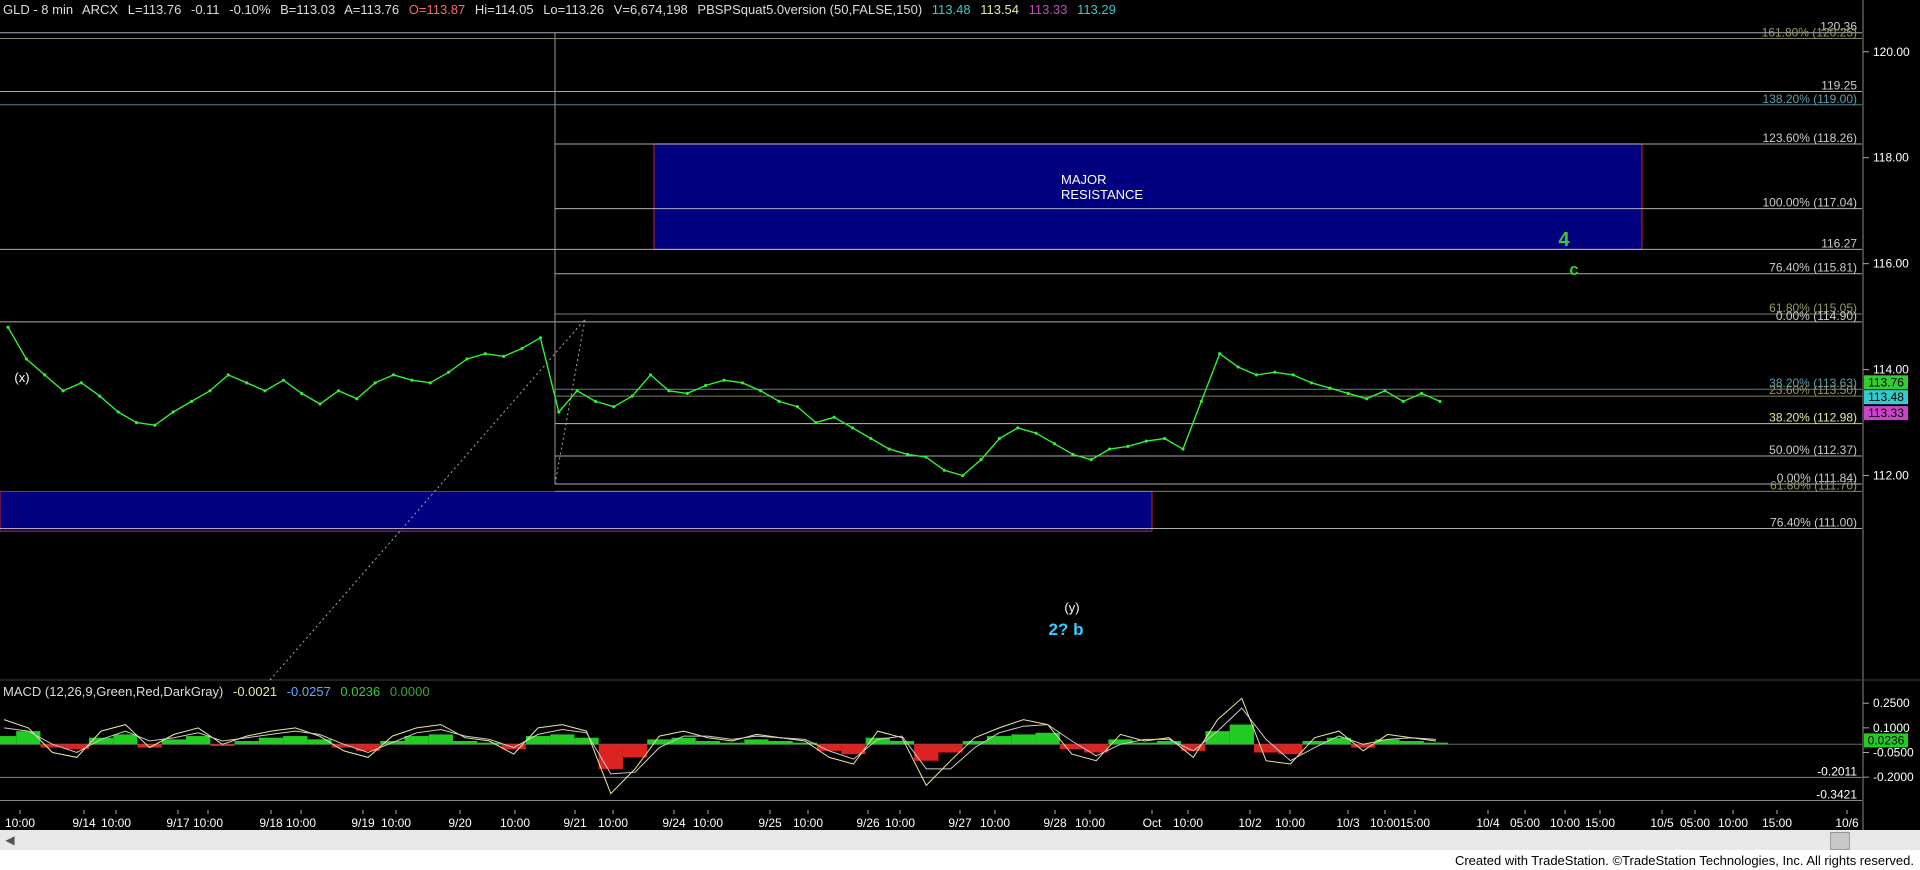 The height and width of the screenshot is (870, 1920). I want to click on zone-label: RESISTANCE, so click(1102, 194).